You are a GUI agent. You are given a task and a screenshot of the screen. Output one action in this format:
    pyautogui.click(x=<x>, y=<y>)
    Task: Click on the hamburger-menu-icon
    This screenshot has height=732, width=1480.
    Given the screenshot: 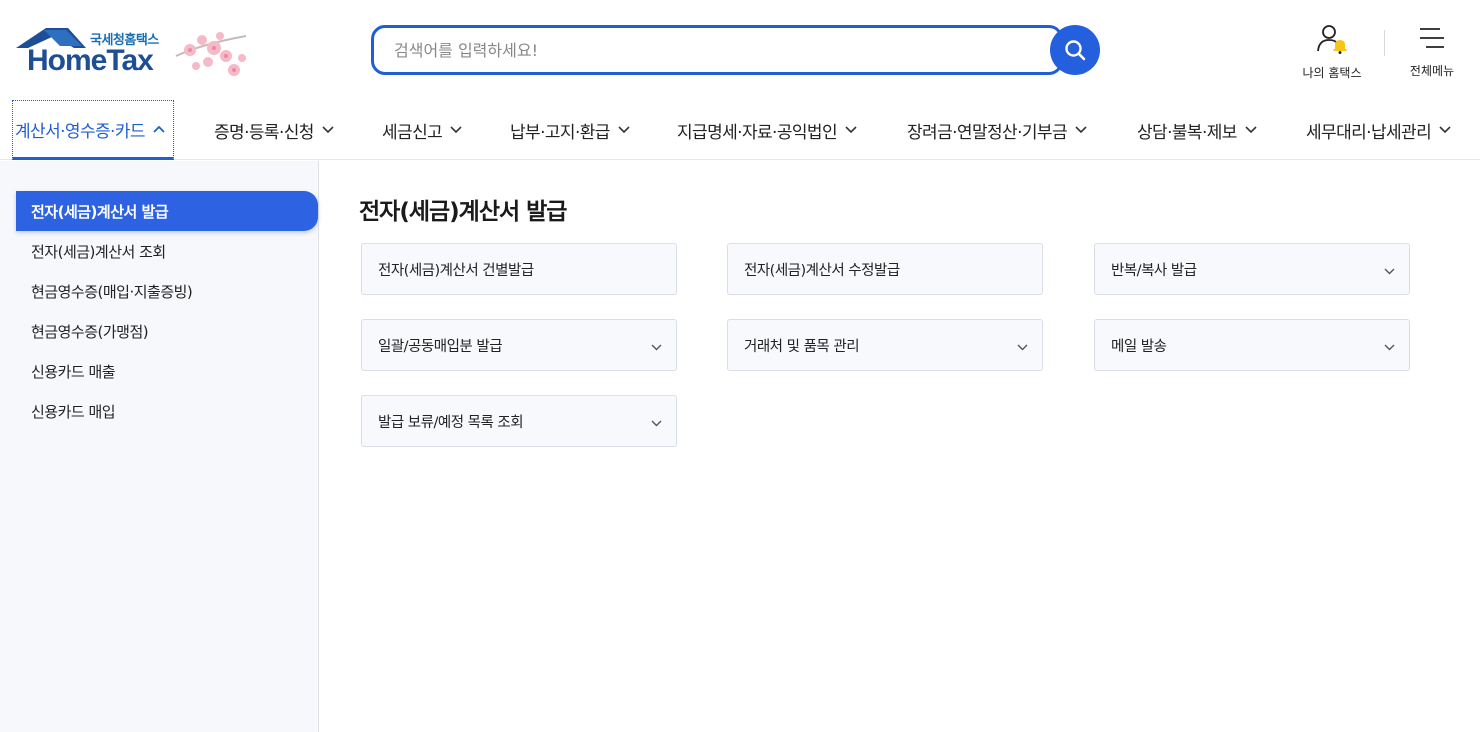 What is the action you would take?
    pyautogui.click(x=1432, y=38)
    